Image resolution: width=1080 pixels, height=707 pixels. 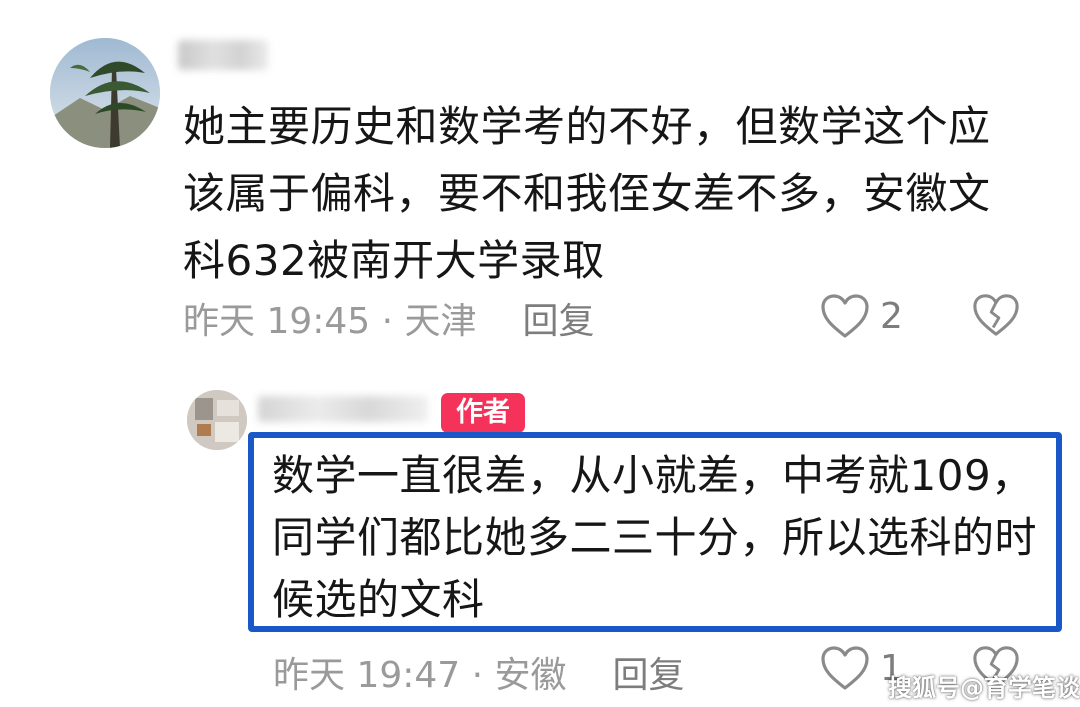 I want to click on like-button: 2, so click(x=861, y=316).